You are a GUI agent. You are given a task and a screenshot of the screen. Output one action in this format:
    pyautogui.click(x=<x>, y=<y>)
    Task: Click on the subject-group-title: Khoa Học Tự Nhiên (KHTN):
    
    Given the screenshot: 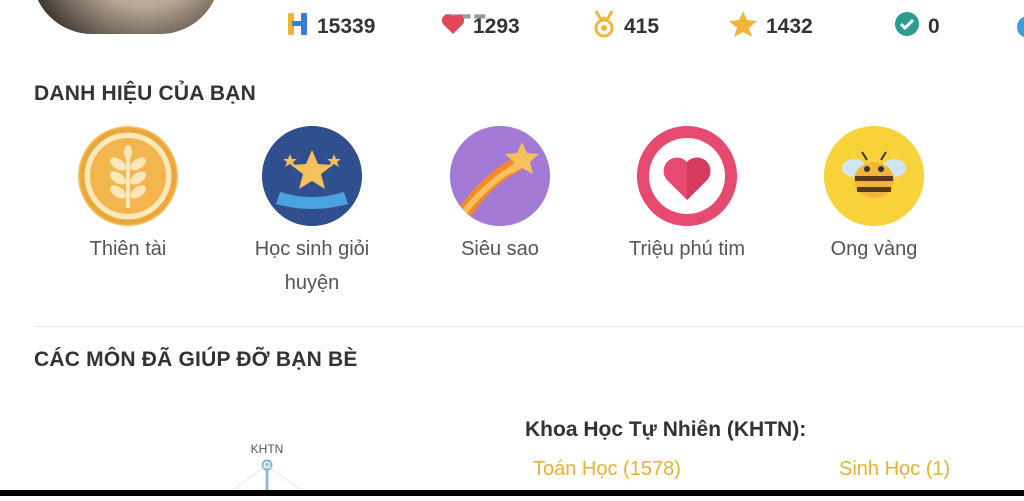 What is the action you would take?
    pyautogui.click(x=666, y=429)
    